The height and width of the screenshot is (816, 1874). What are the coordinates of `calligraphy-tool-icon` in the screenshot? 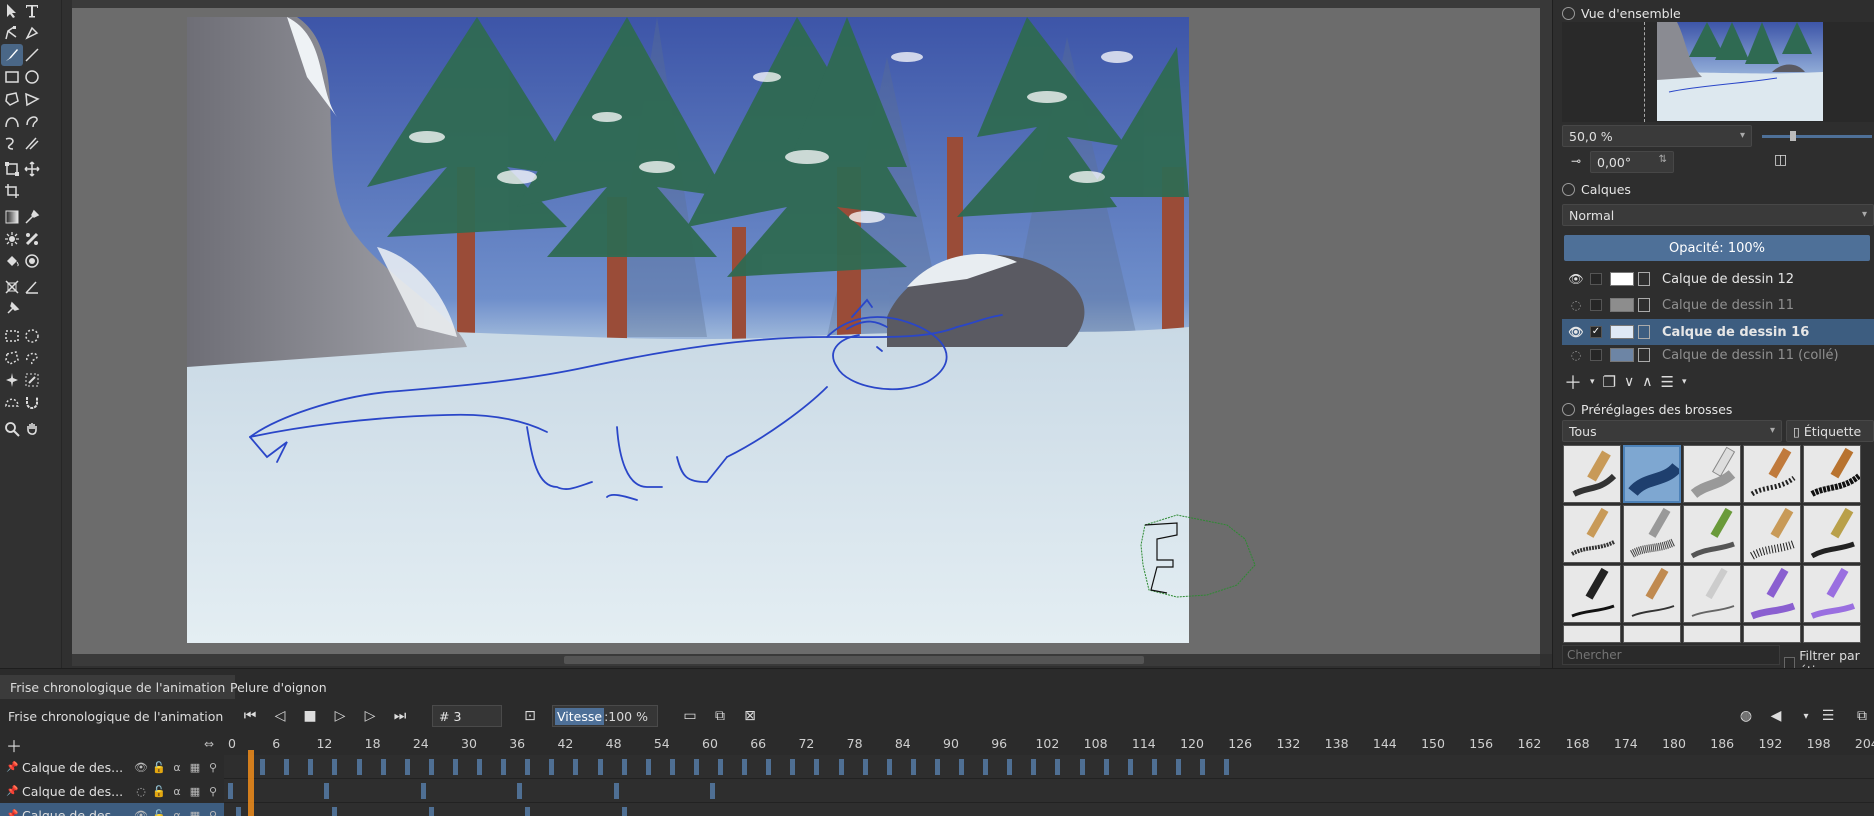 It's located at (32, 33).